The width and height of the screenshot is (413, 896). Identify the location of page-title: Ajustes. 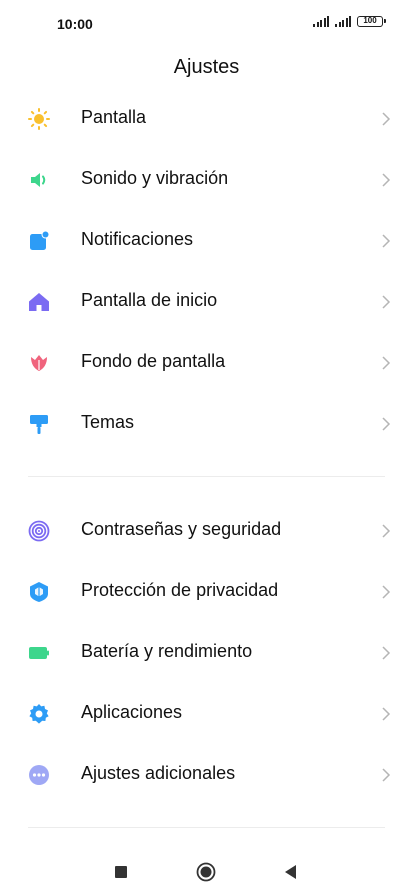
(206, 67).